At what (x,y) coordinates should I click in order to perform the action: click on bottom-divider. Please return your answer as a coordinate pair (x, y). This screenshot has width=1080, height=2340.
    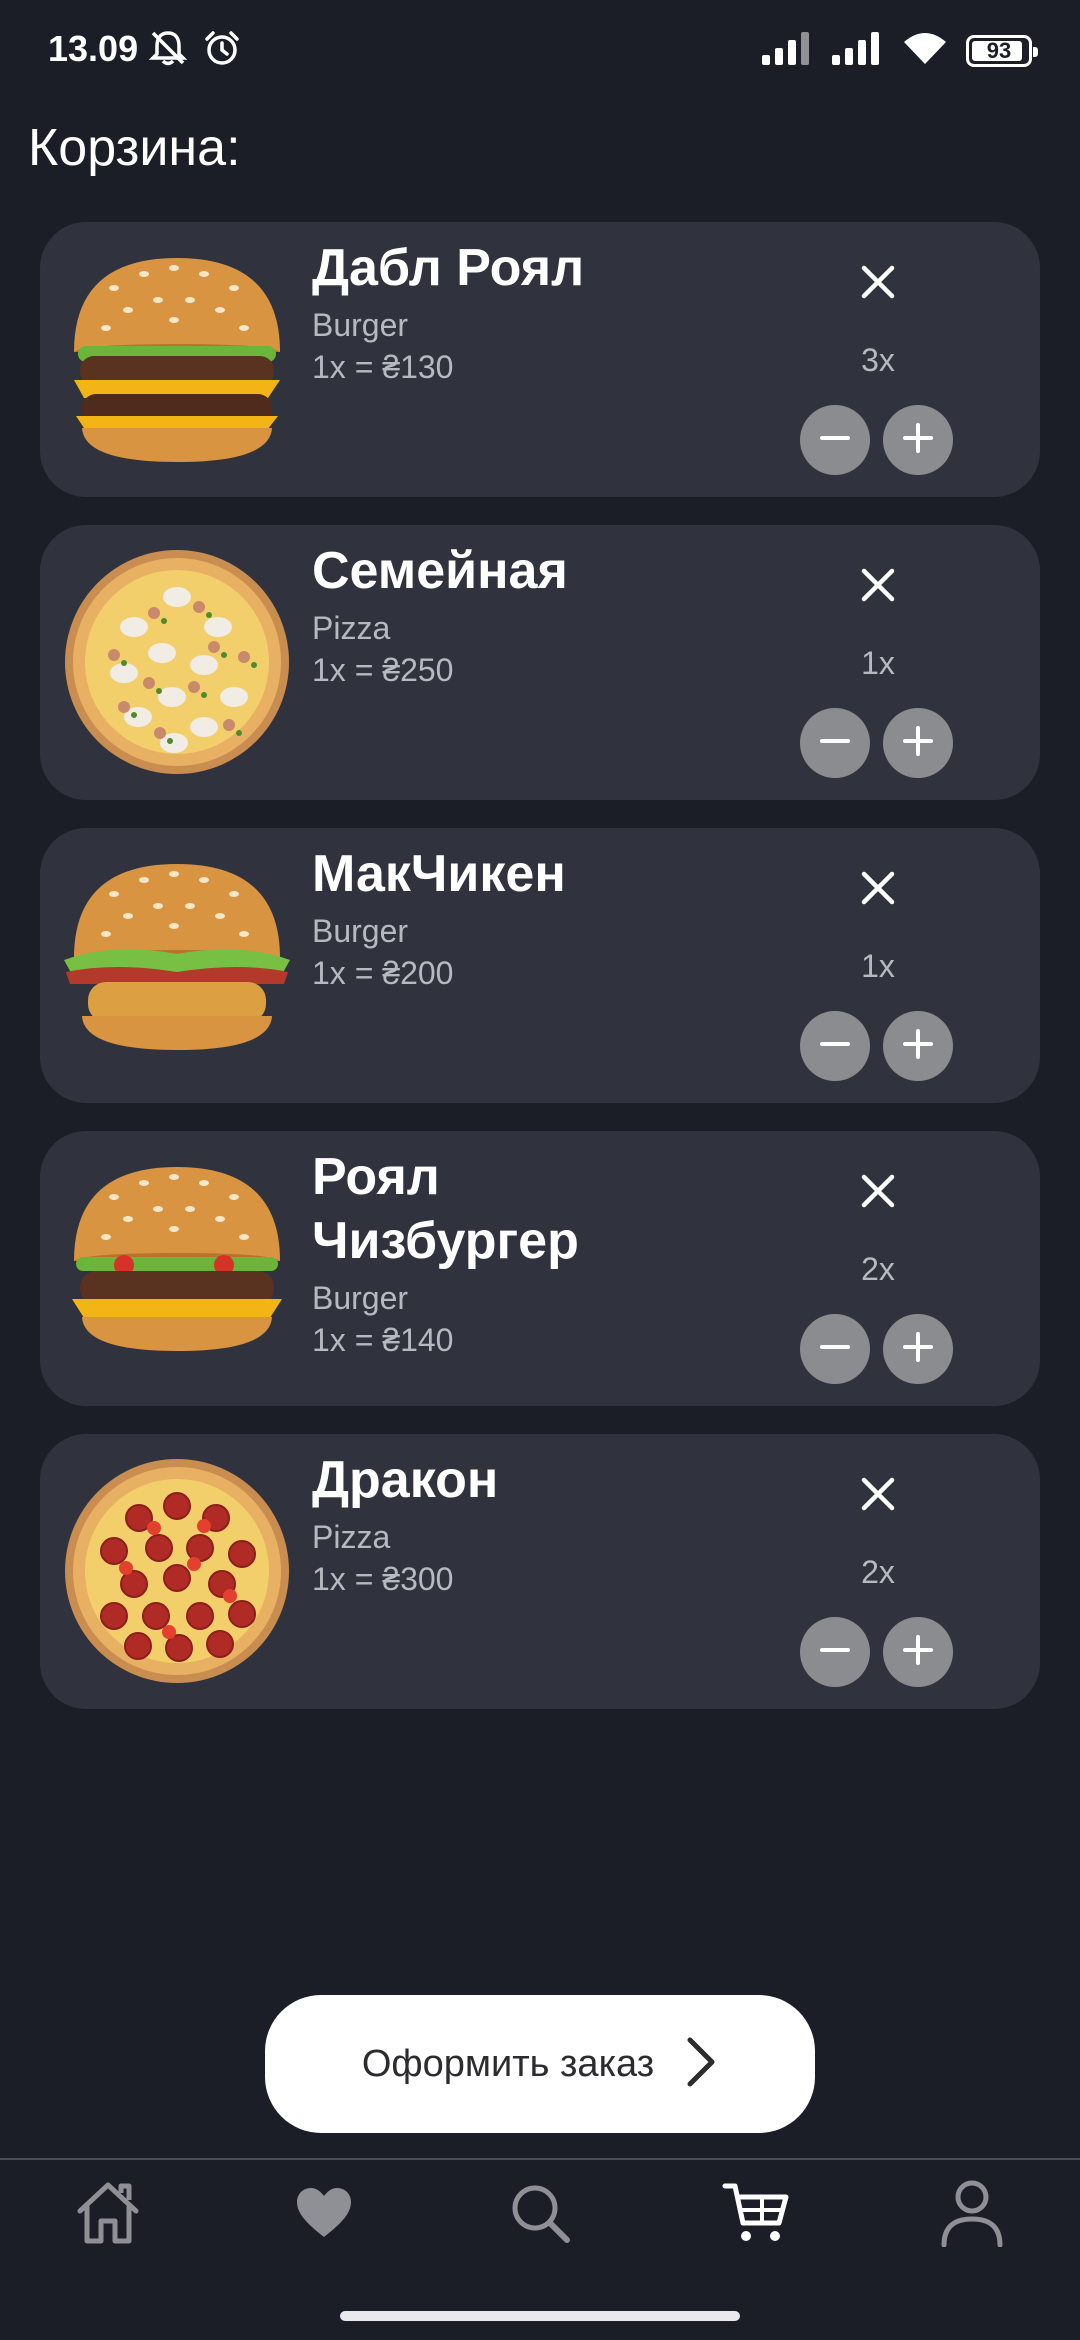
    Looking at the image, I should click on (540, 2159).